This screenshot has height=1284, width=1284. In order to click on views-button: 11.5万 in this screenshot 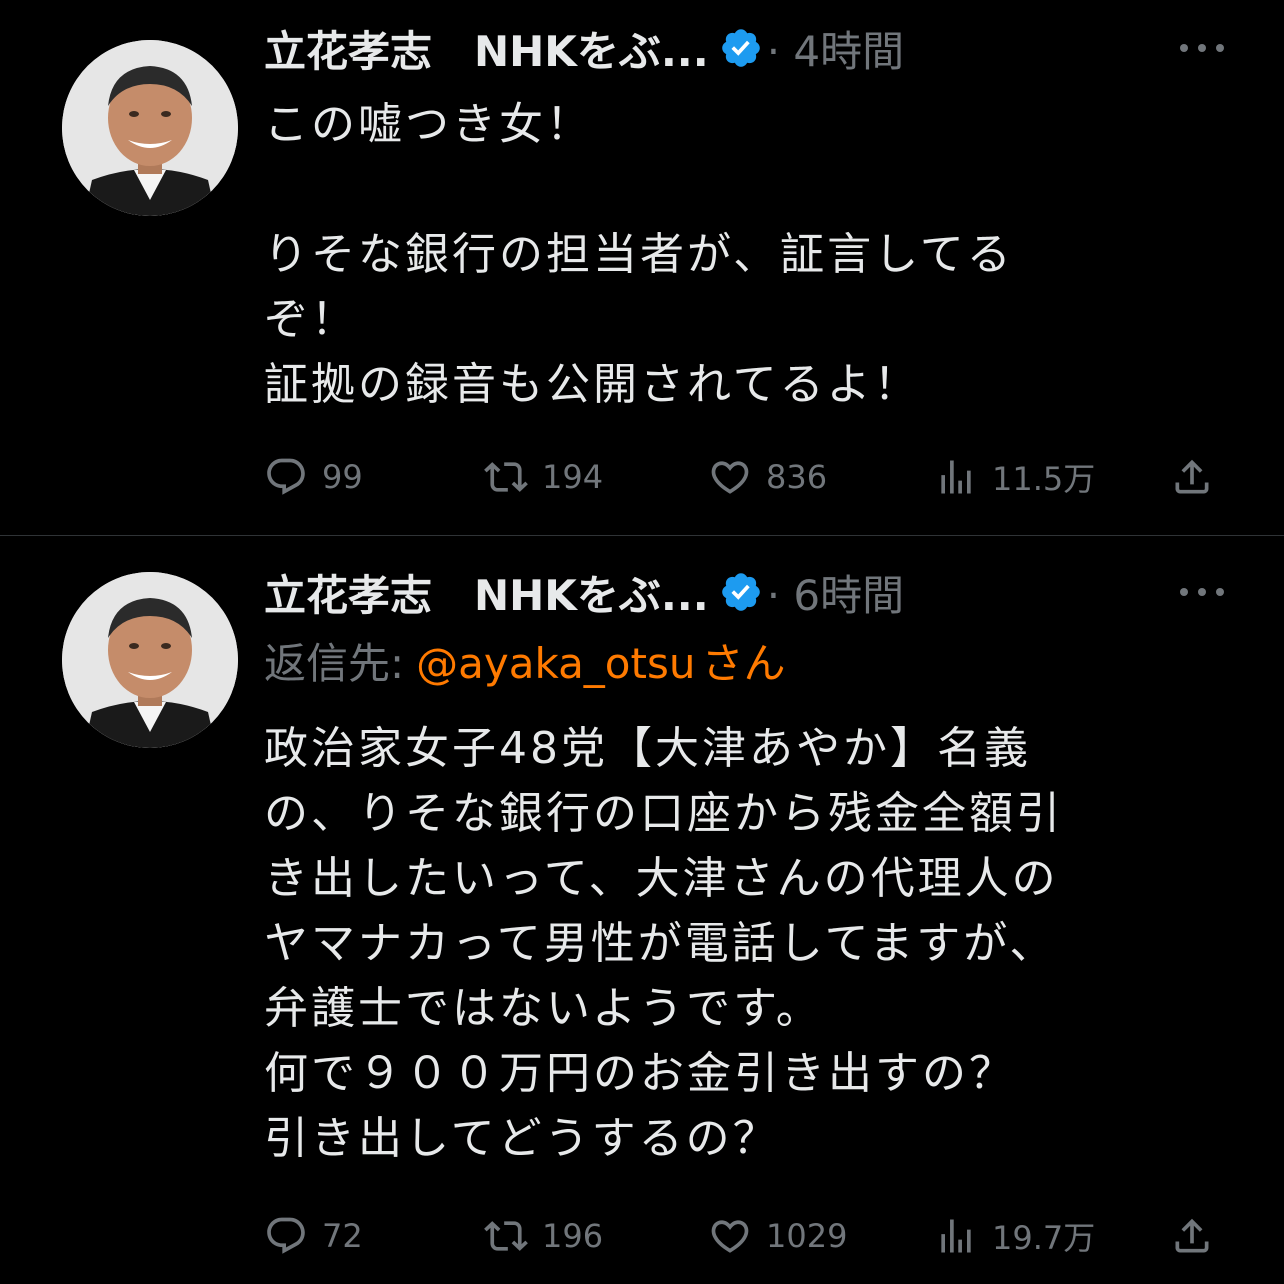, I will do `click(1014, 477)`.